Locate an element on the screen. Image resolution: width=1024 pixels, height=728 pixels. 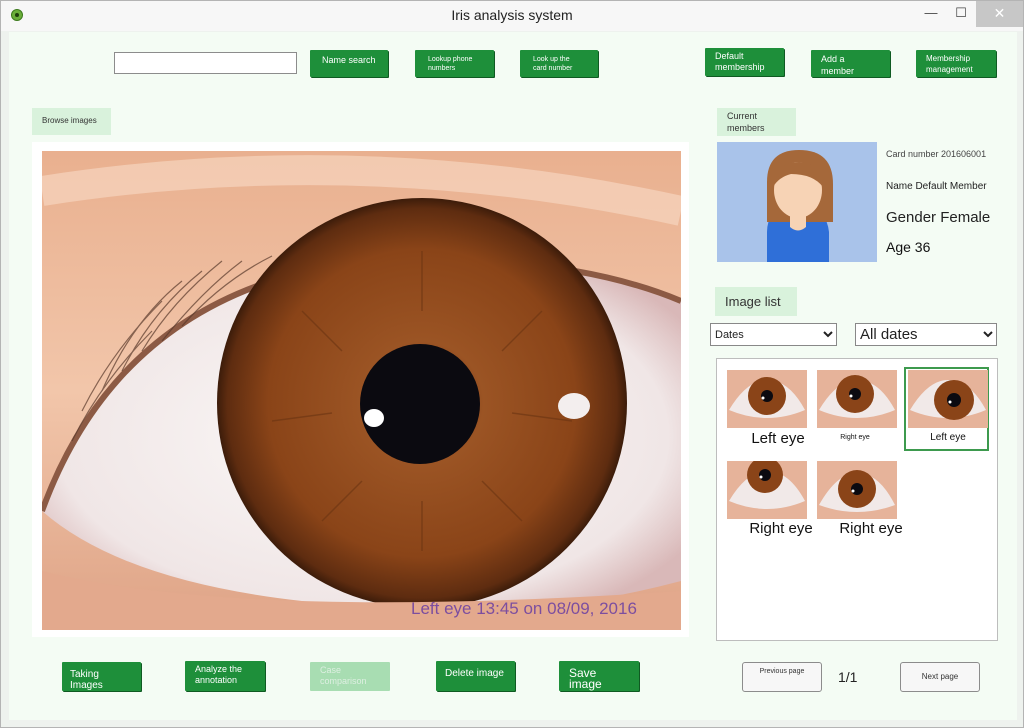
member-age: Age 36 is located at coordinates (908, 247).